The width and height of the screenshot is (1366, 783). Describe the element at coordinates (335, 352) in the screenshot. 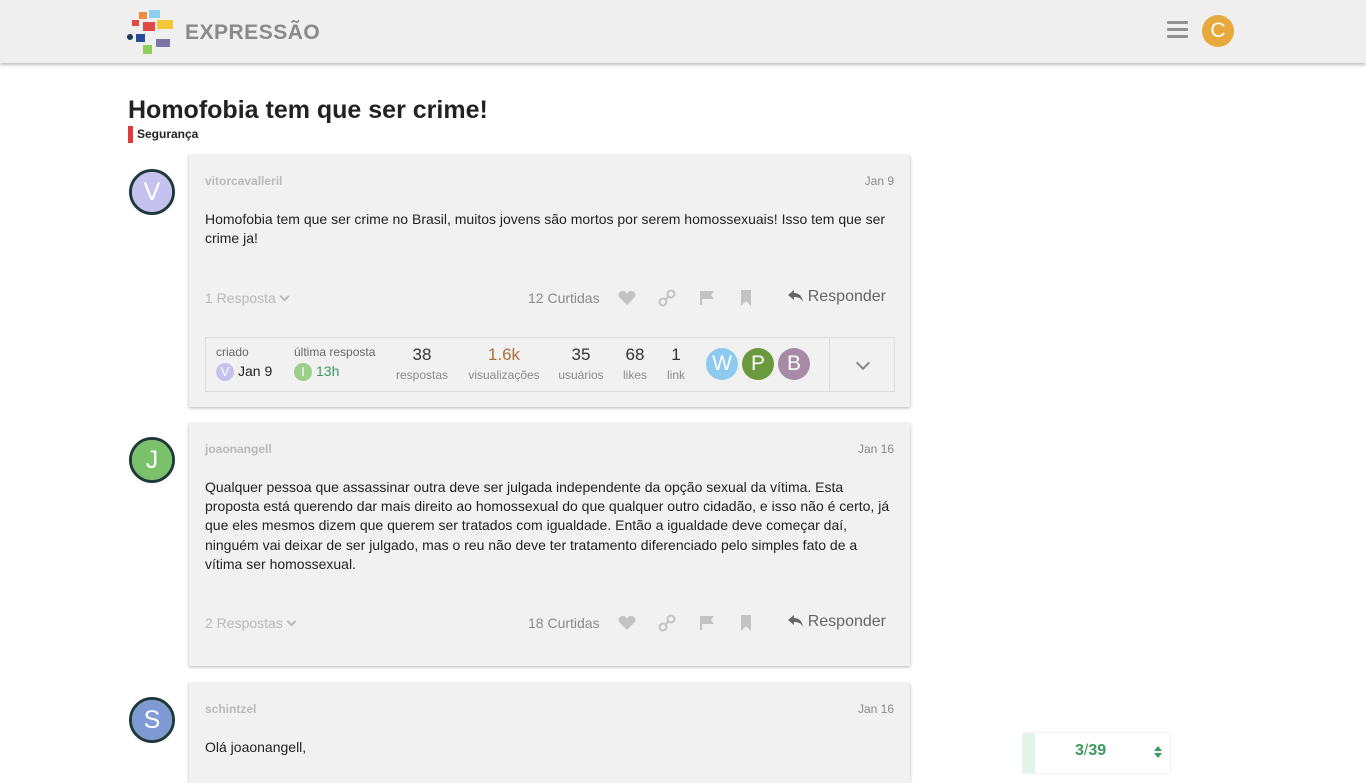

I see `last-reply-label: última resposta` at that location.